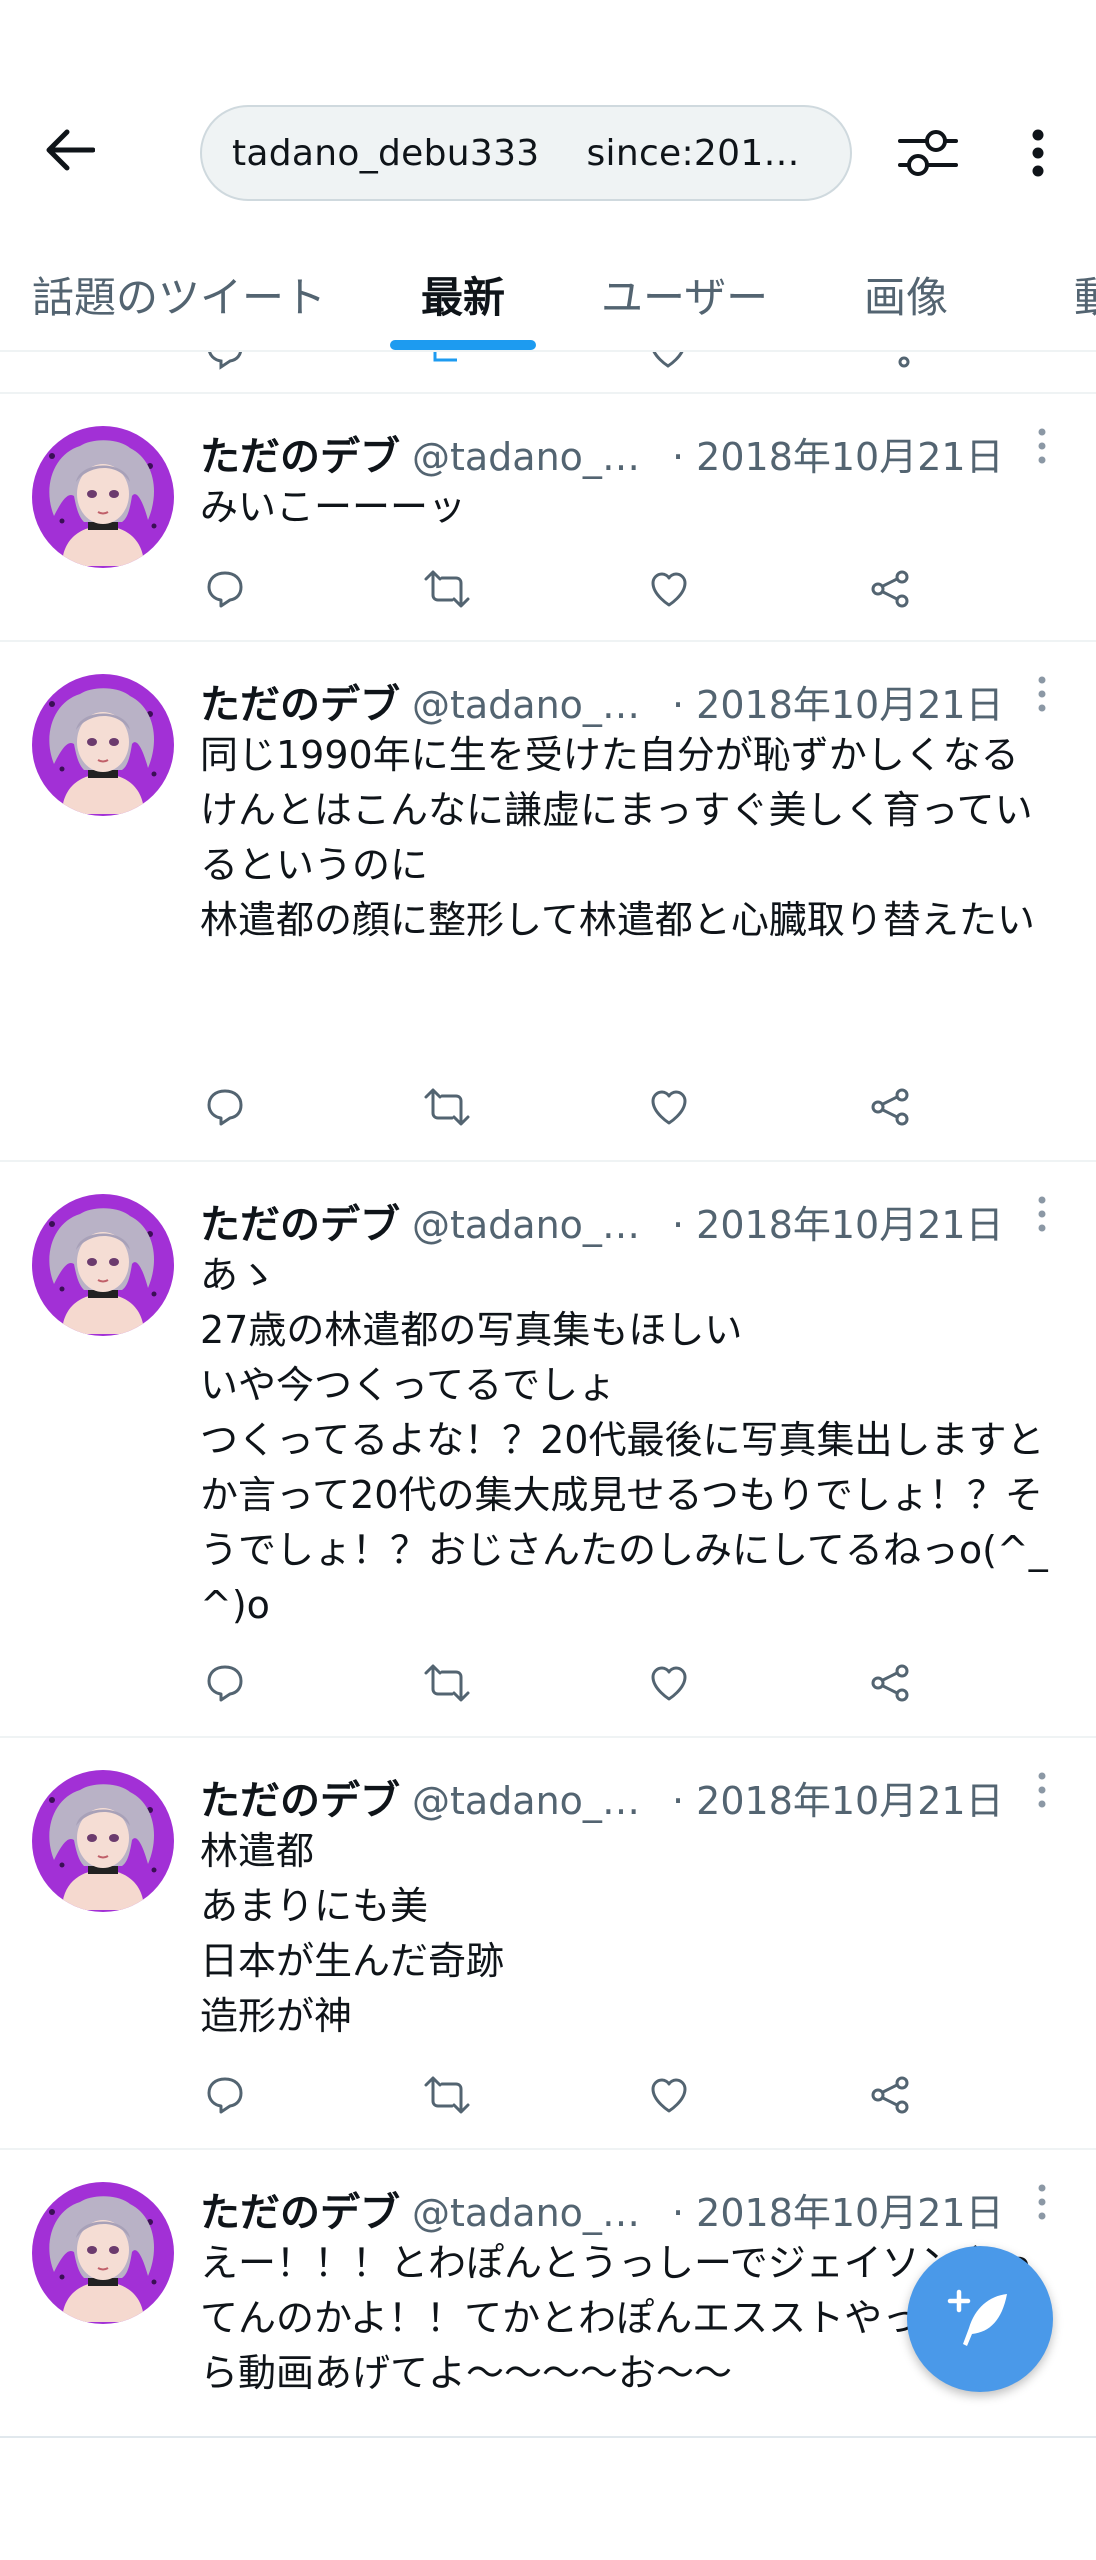 This screenshot has height=2560, width=1096. What do you see at coordinates (548, 2499) in the screenshot?
I see `bottom-bar-area` at bounding box center [548, 2499].